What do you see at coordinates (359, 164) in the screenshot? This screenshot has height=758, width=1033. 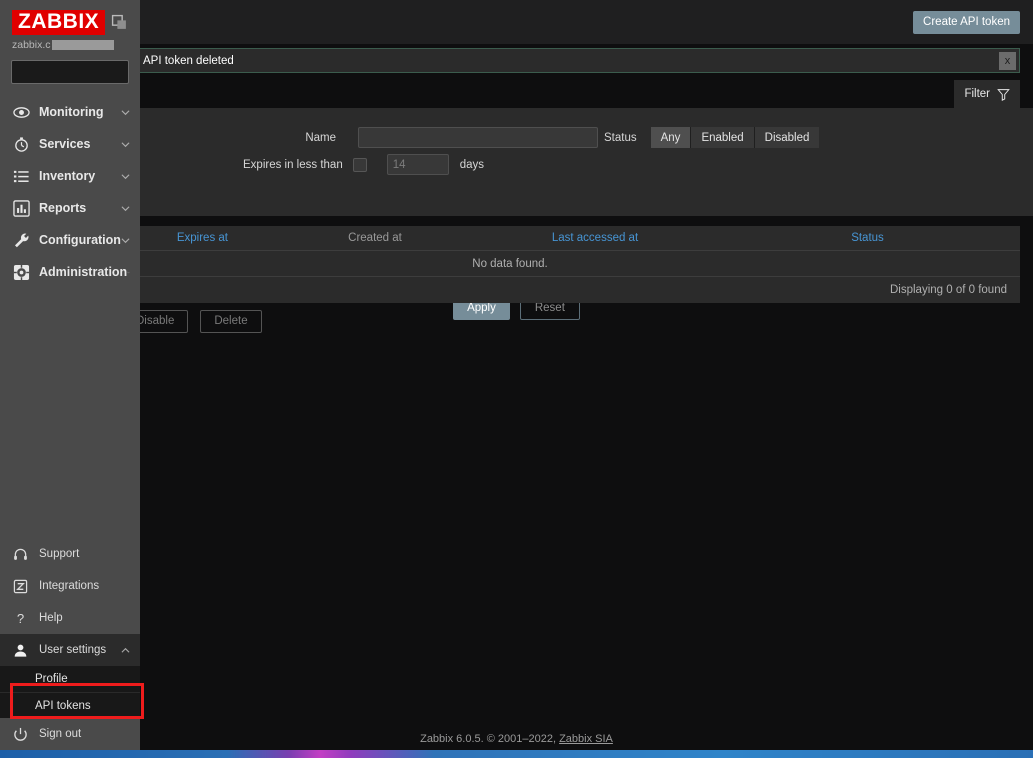 I see `expires-checkbox` at bounding box center [359, 164].